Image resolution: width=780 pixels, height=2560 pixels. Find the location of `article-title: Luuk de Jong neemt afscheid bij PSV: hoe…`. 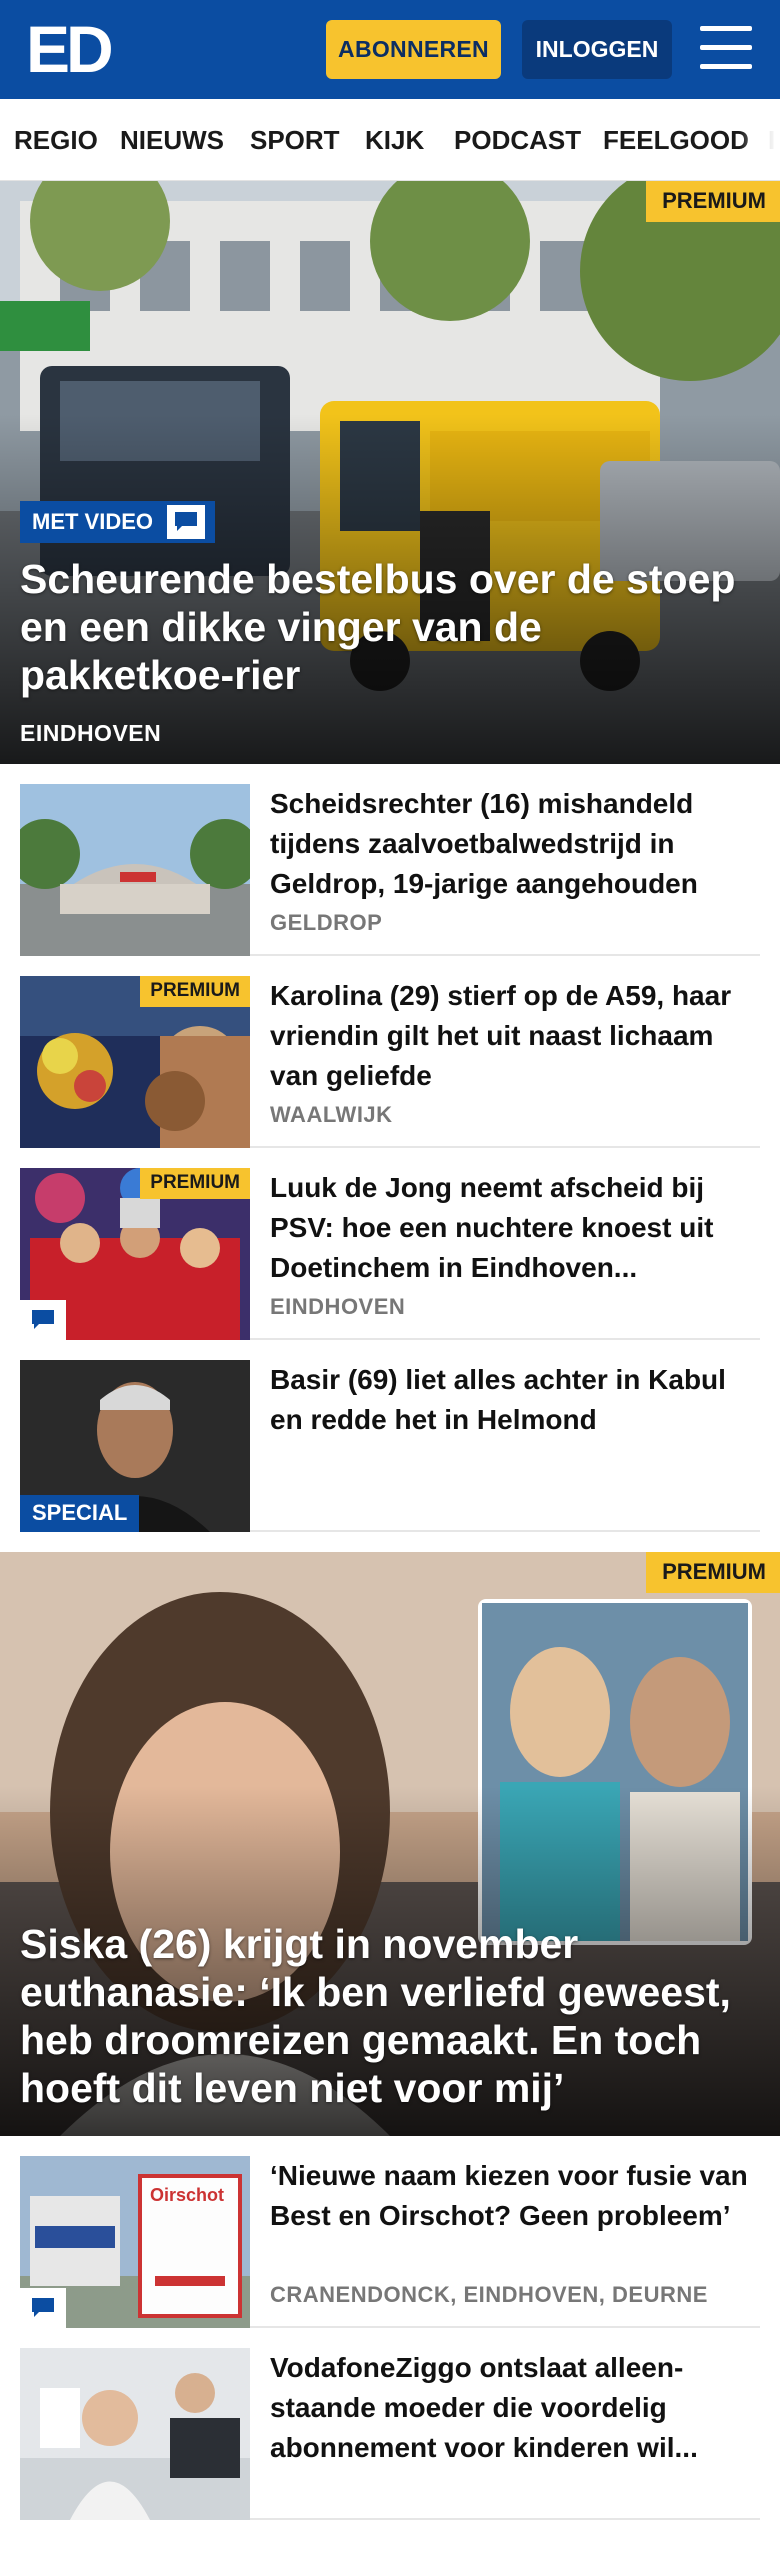

article-title: Luuk de Jong neemt afscheid bij PSV: hoe… is located at coordinates (515, 1228).